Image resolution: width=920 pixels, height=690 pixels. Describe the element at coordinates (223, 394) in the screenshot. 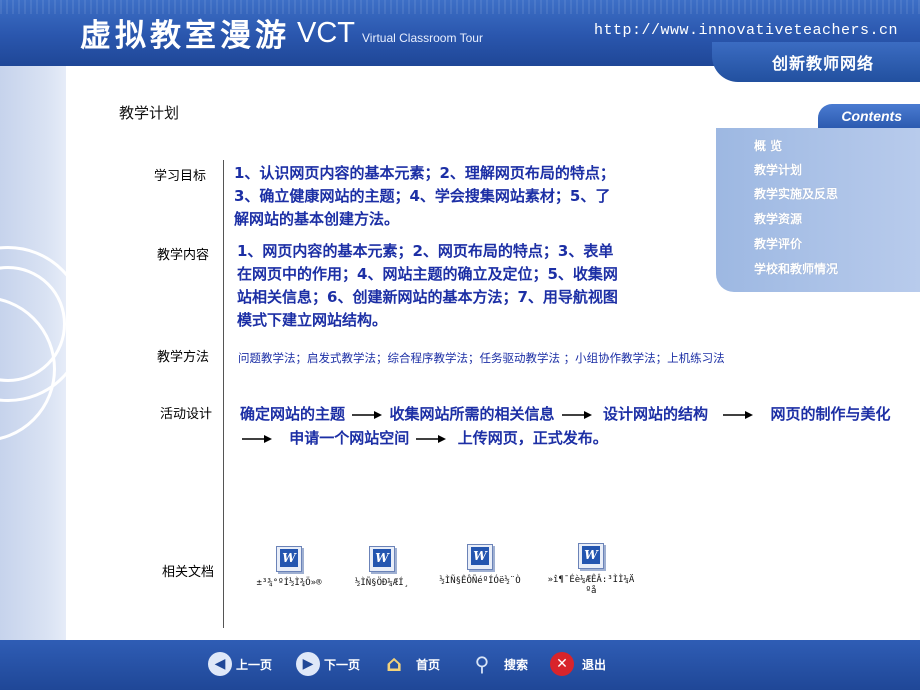

I see `content-divider` at that location.